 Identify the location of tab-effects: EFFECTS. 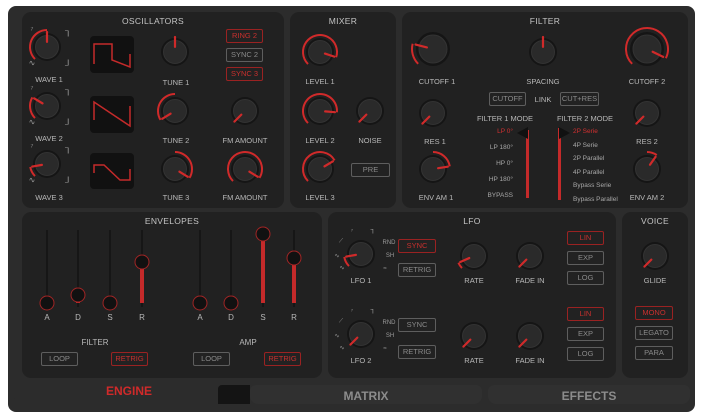
(589, 394).